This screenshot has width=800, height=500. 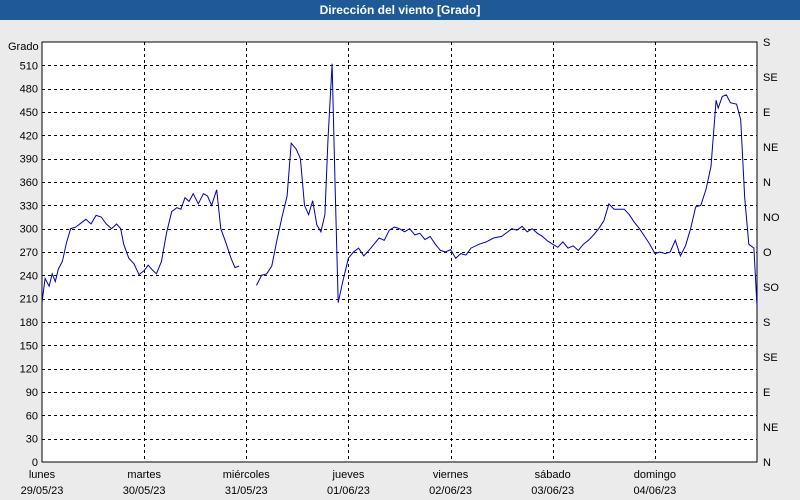 I want to click on y-tick-label: 420, so click(x=29, y=136).